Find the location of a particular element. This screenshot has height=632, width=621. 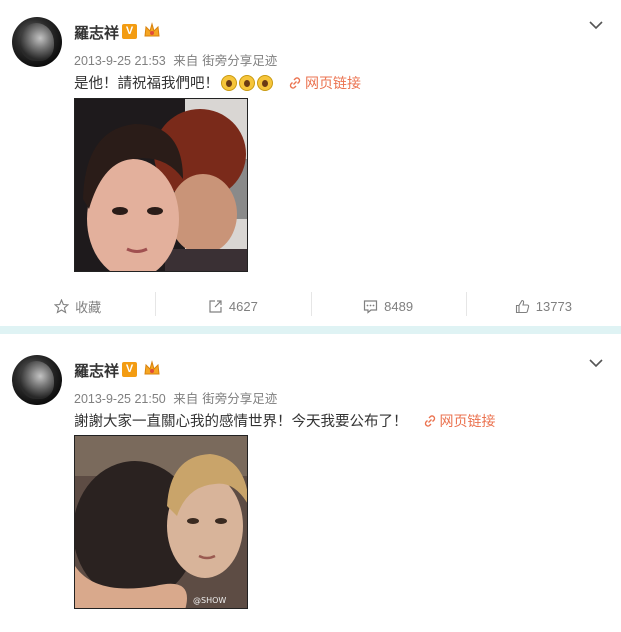

comment-icon is located at coordinates (371, 306).